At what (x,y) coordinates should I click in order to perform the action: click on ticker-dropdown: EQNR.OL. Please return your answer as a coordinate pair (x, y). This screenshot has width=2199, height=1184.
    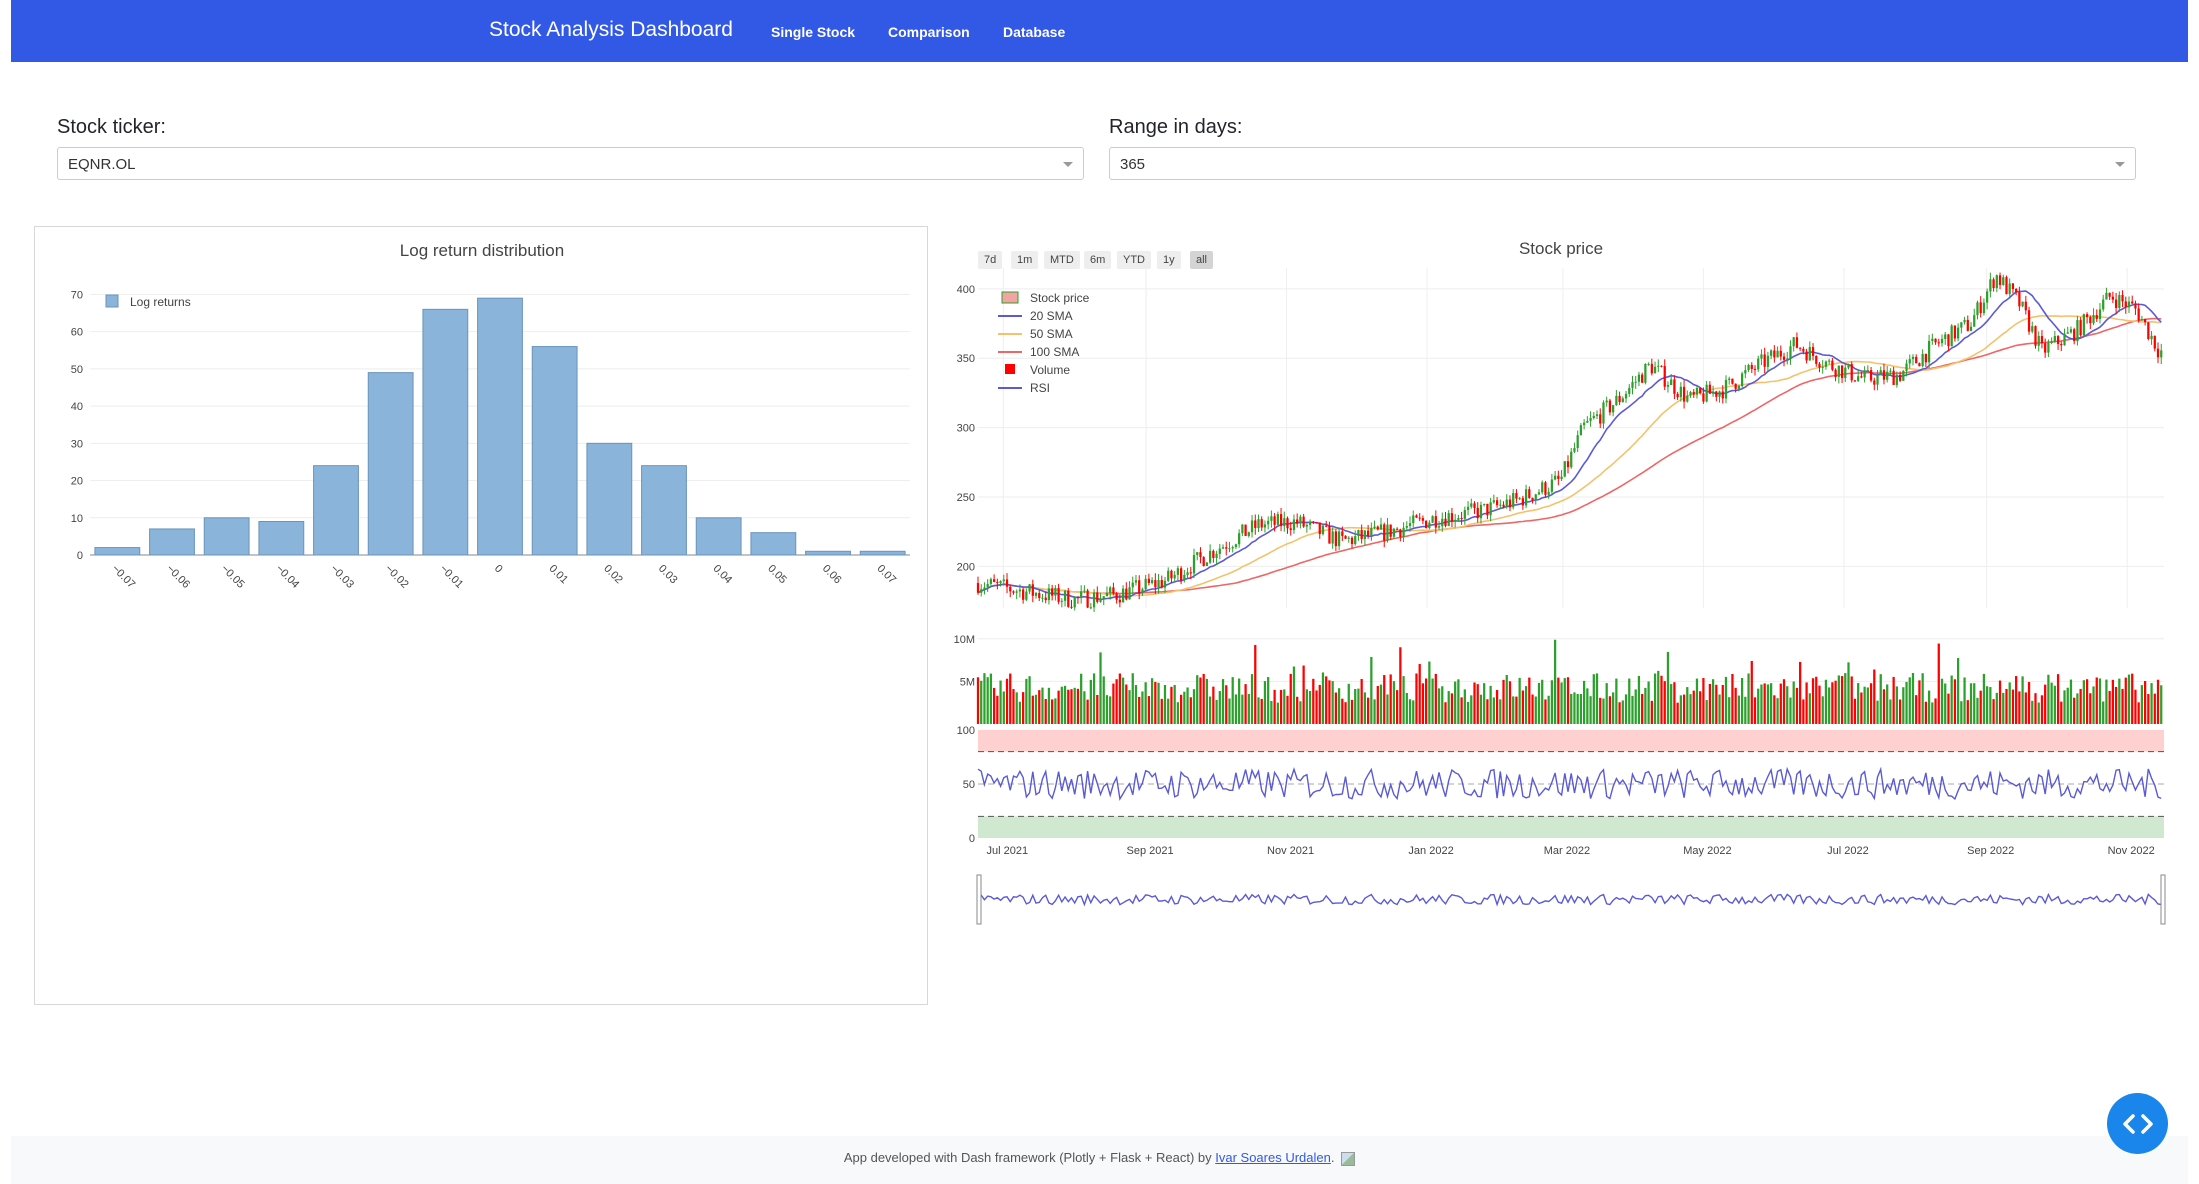
    Looking at the image, I should click on (570, 163).